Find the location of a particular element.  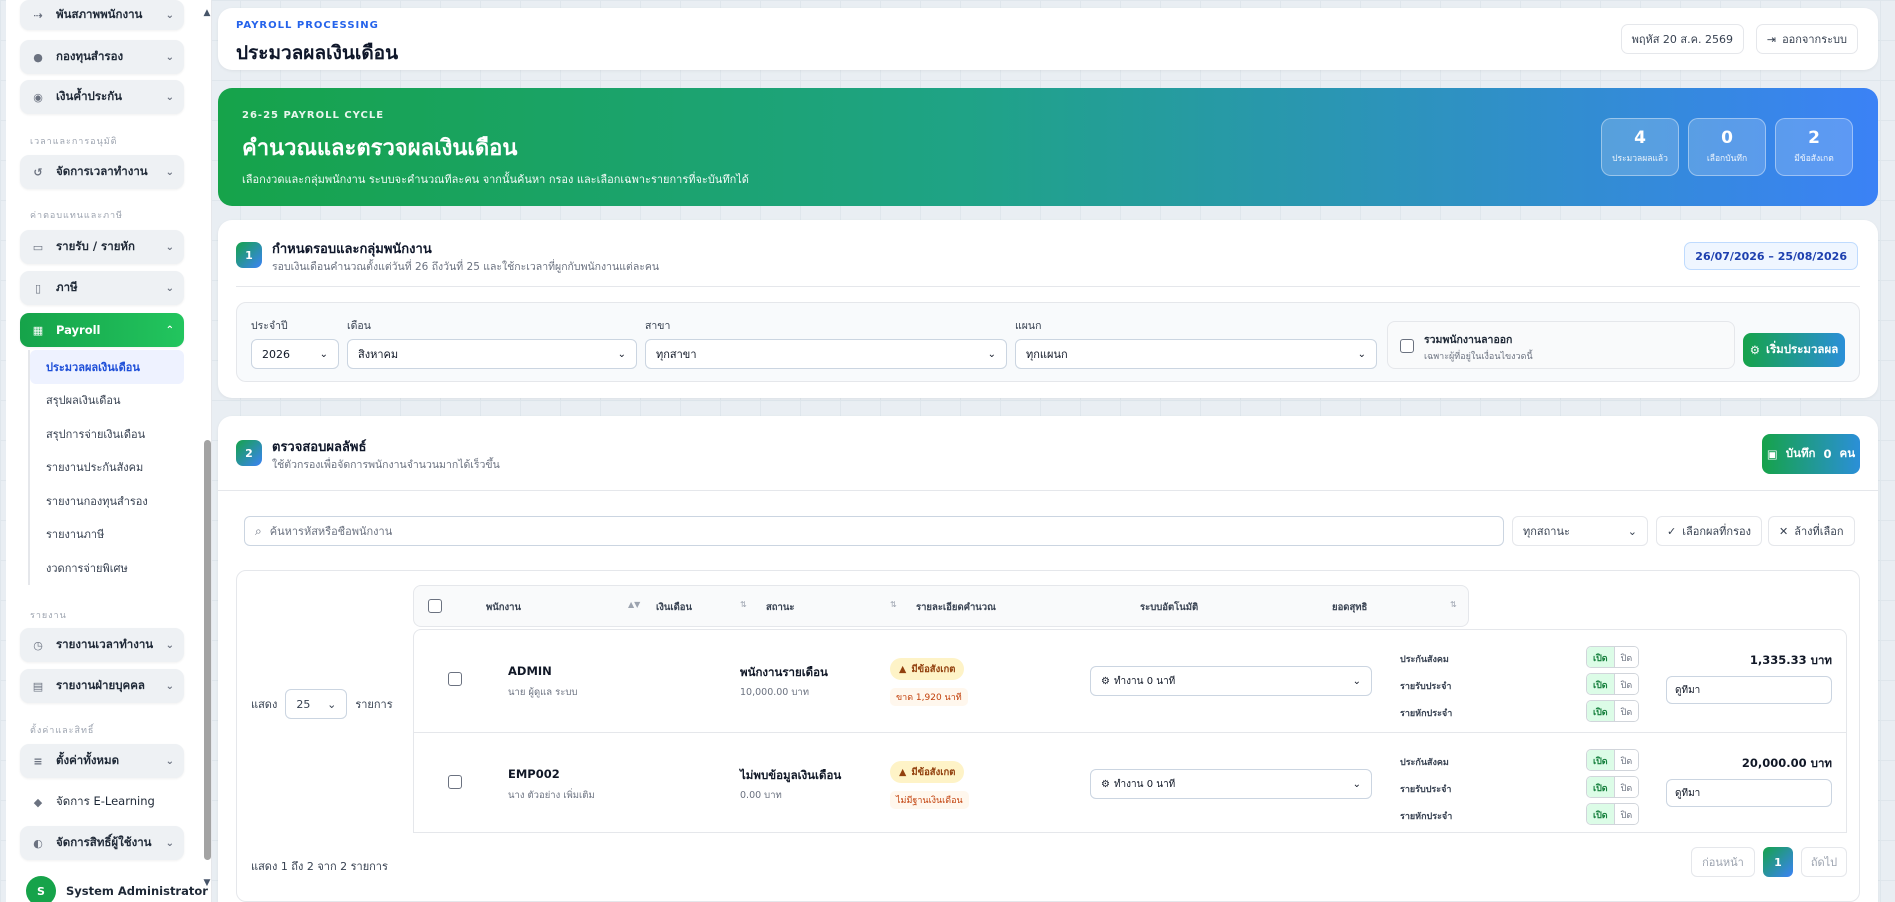

column-header-status: สถานะ is located at coordinates (780, 607).